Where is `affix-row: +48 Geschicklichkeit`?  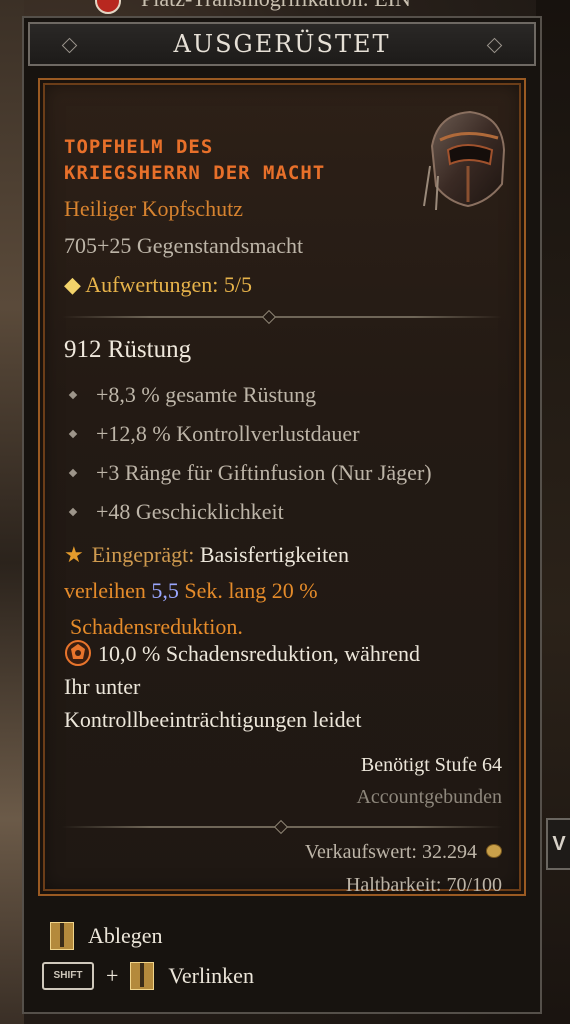
affix-row: +48 Geschicklichkeit is located at coordinates (176, 512).